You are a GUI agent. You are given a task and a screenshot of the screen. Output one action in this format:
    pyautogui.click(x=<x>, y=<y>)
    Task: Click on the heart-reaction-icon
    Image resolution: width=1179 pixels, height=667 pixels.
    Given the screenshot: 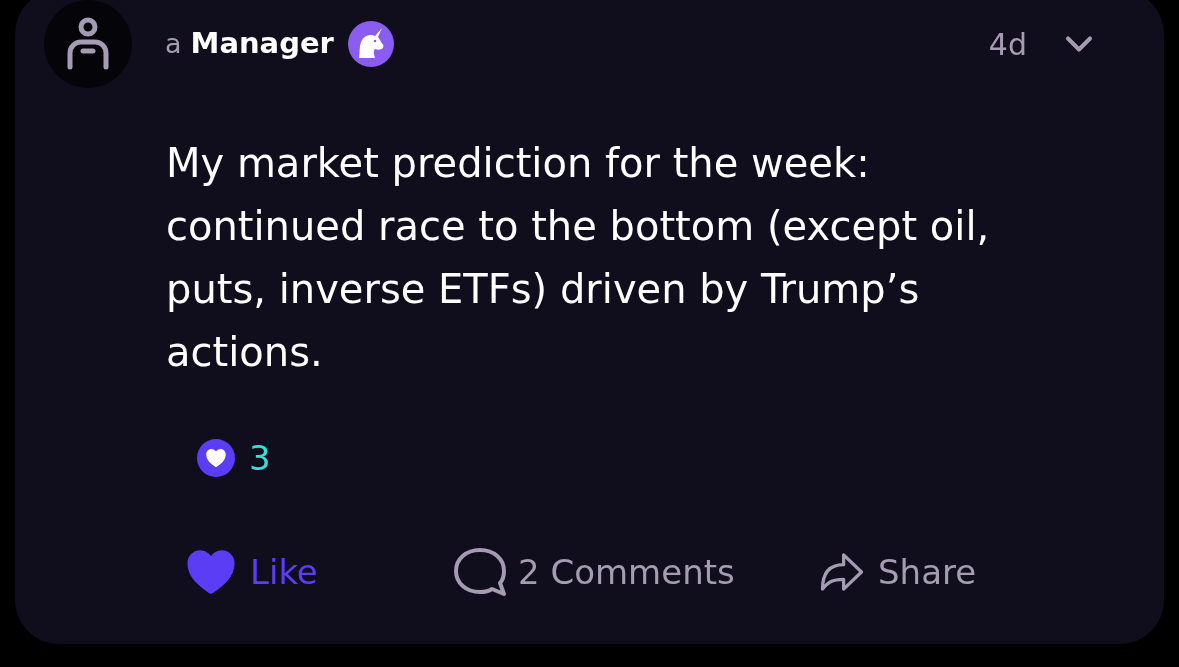 What is the action you would take?
    pyautogui.click(x=216, y=458)
    